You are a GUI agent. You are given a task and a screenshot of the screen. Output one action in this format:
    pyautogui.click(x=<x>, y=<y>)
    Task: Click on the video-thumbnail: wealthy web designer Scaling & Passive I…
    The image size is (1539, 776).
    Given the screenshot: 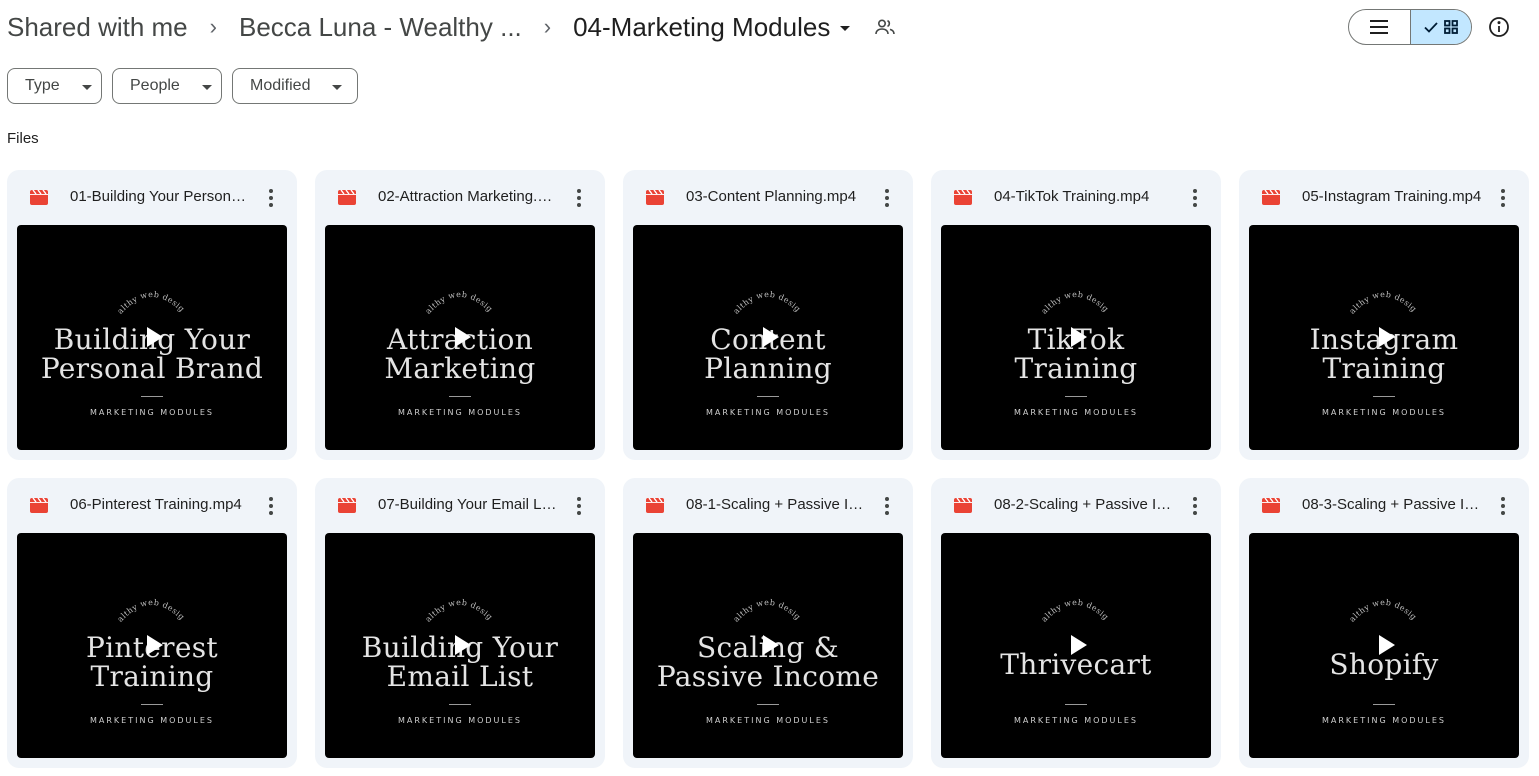 What is the action you would take?
    pyautogui.click(x=768, y=645)
    